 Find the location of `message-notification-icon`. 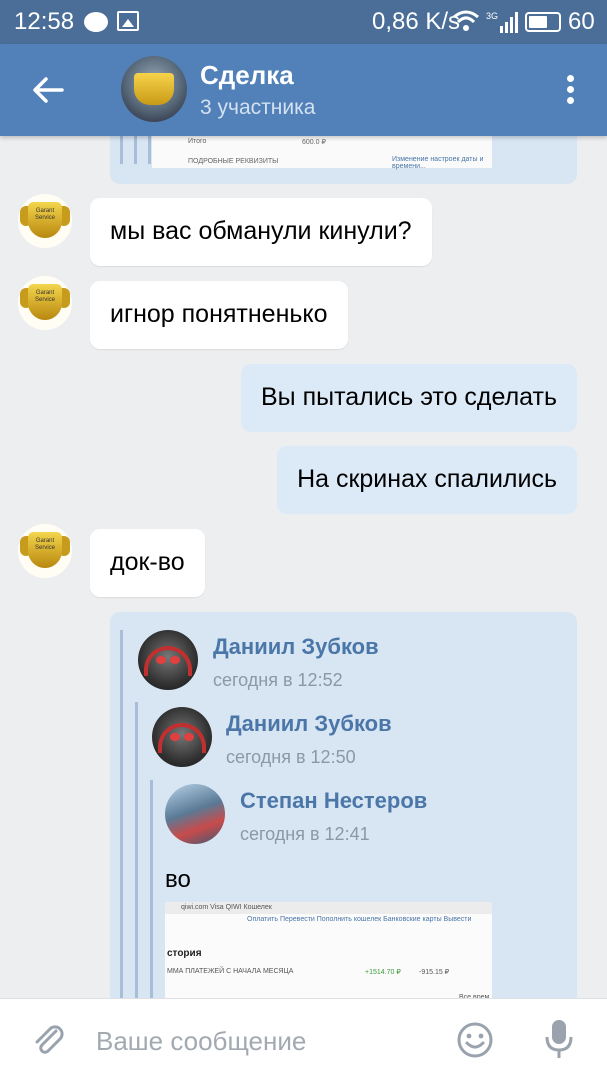

message-notification-icon is located at coordinates (96, 22).